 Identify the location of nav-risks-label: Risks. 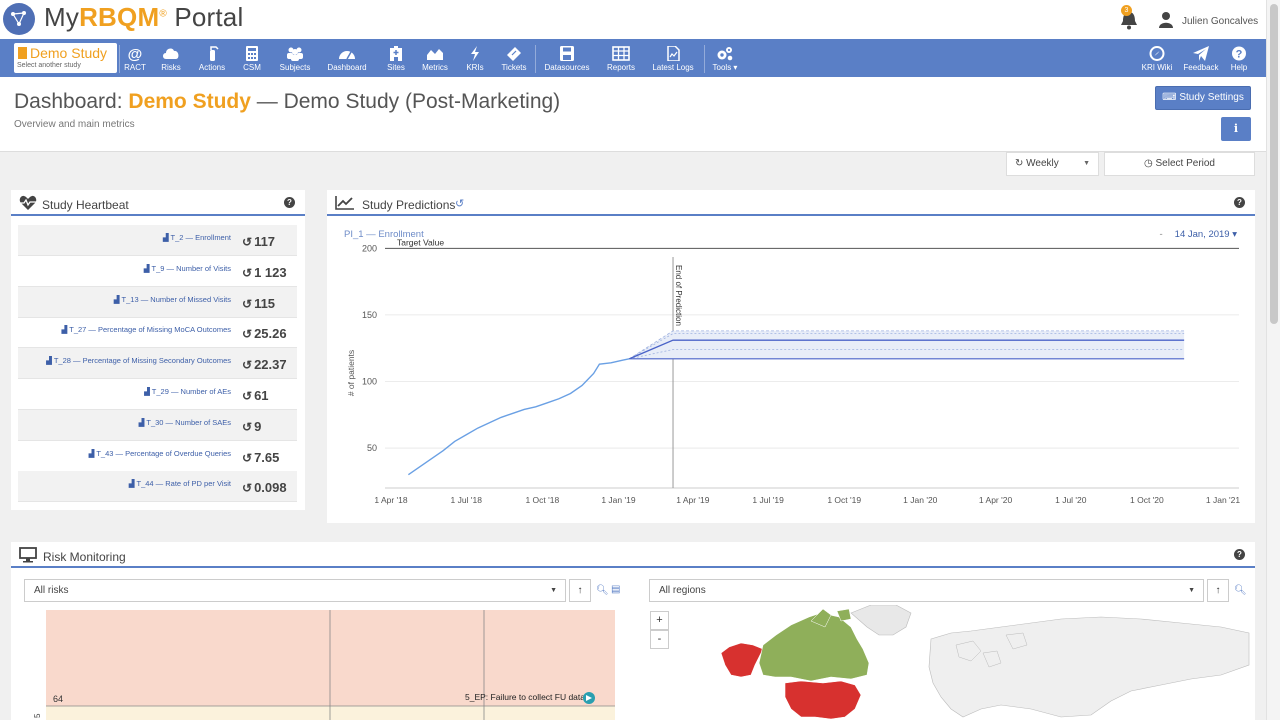
(171, 67).